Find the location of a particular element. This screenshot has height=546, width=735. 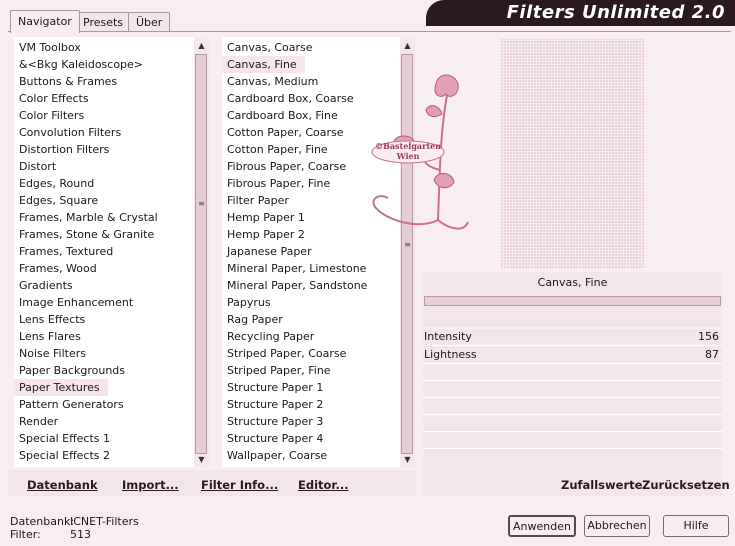

list-item: Gradients is located at coordinates (104, 285).